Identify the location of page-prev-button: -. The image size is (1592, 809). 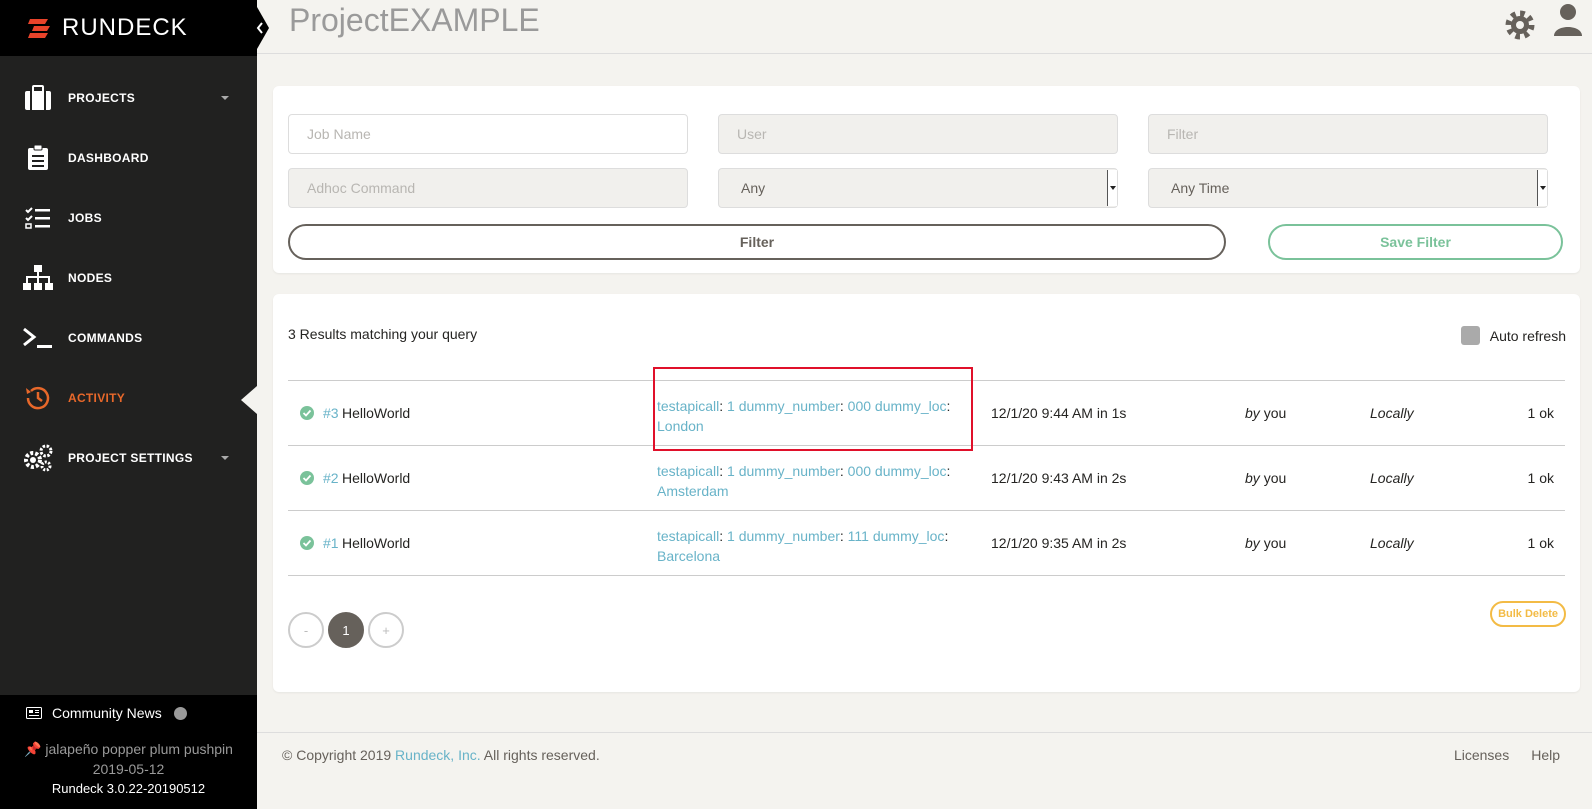
(306, 630).